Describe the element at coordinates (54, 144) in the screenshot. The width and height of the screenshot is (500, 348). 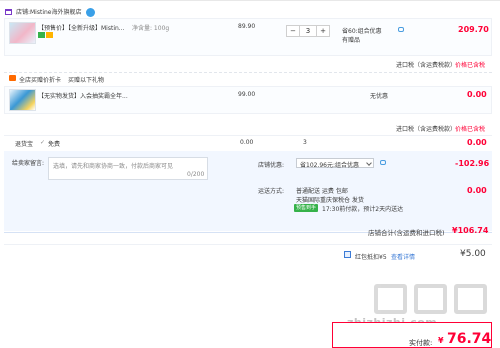
I see `return-insurance-option: 免费` at that location.